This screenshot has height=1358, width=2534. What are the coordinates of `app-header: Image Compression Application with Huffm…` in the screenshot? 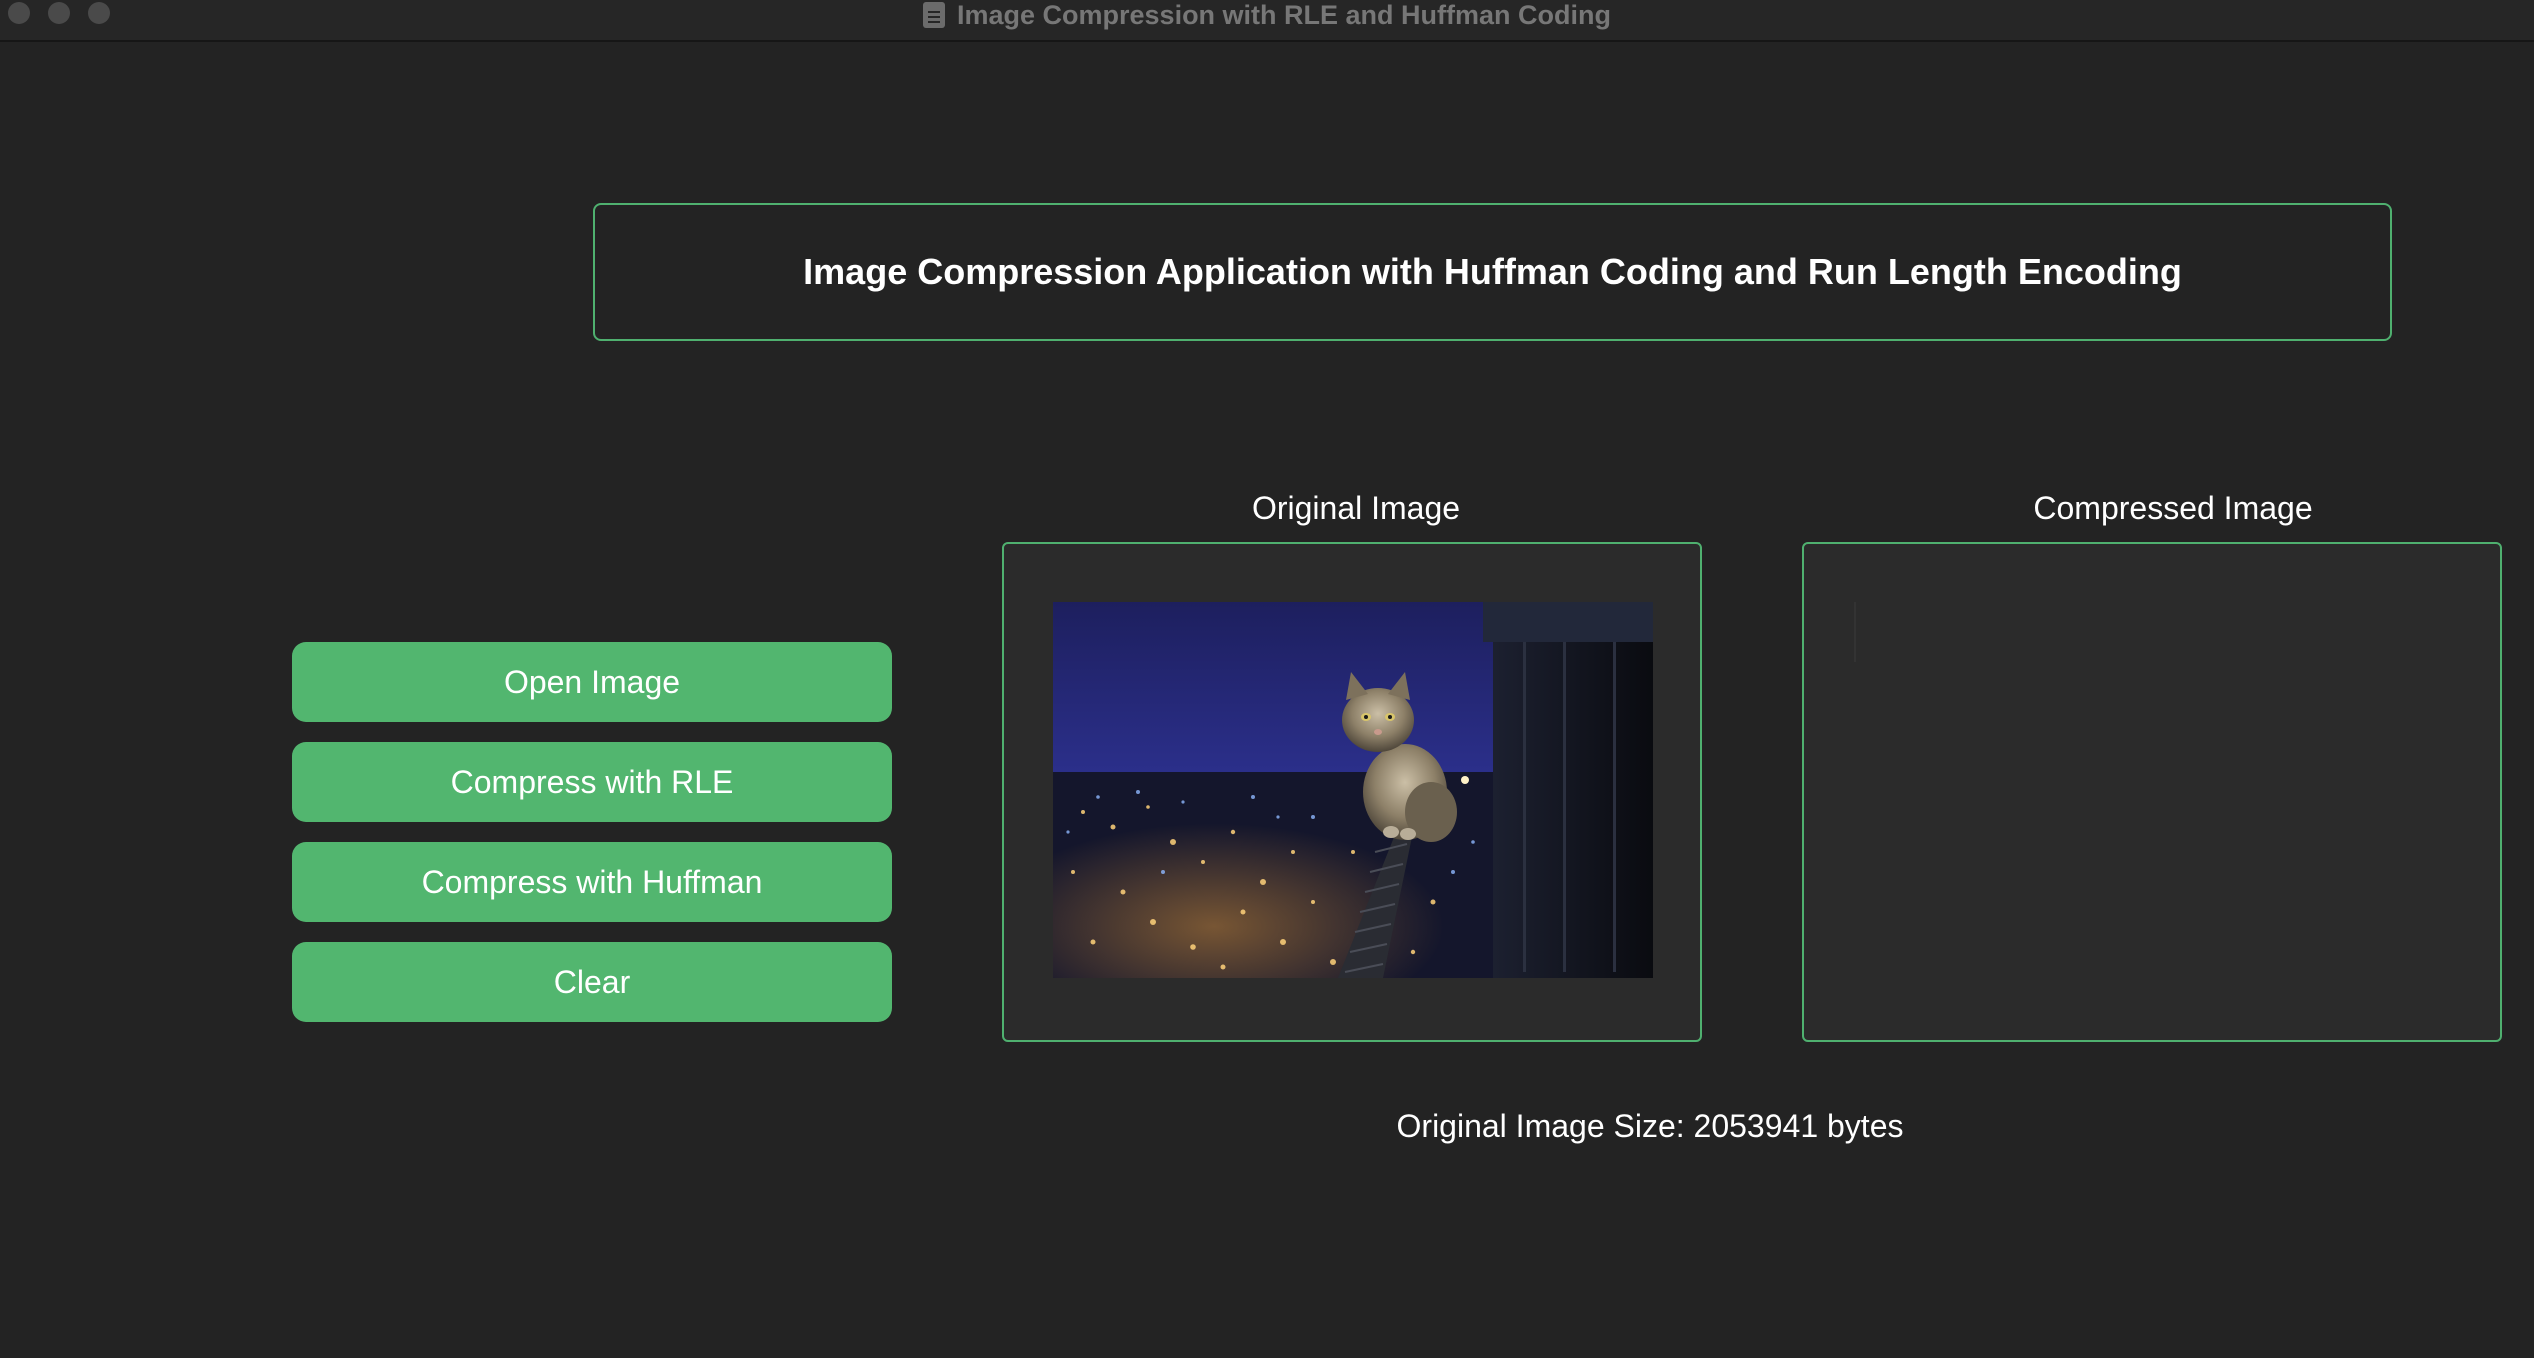 It's located at (1492, 272).